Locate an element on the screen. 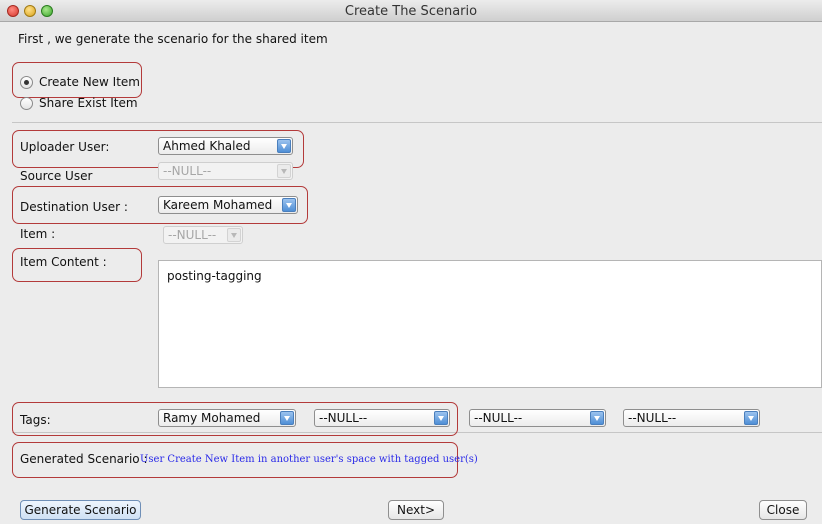  next-button: Next> is located at coordinates (416, 510).